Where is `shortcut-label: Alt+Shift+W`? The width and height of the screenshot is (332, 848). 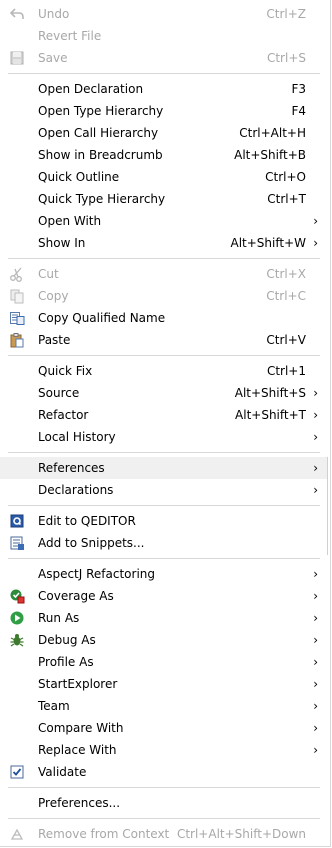 shortcut-label: Alt+Shift+W is located at coordinates (268, 243).